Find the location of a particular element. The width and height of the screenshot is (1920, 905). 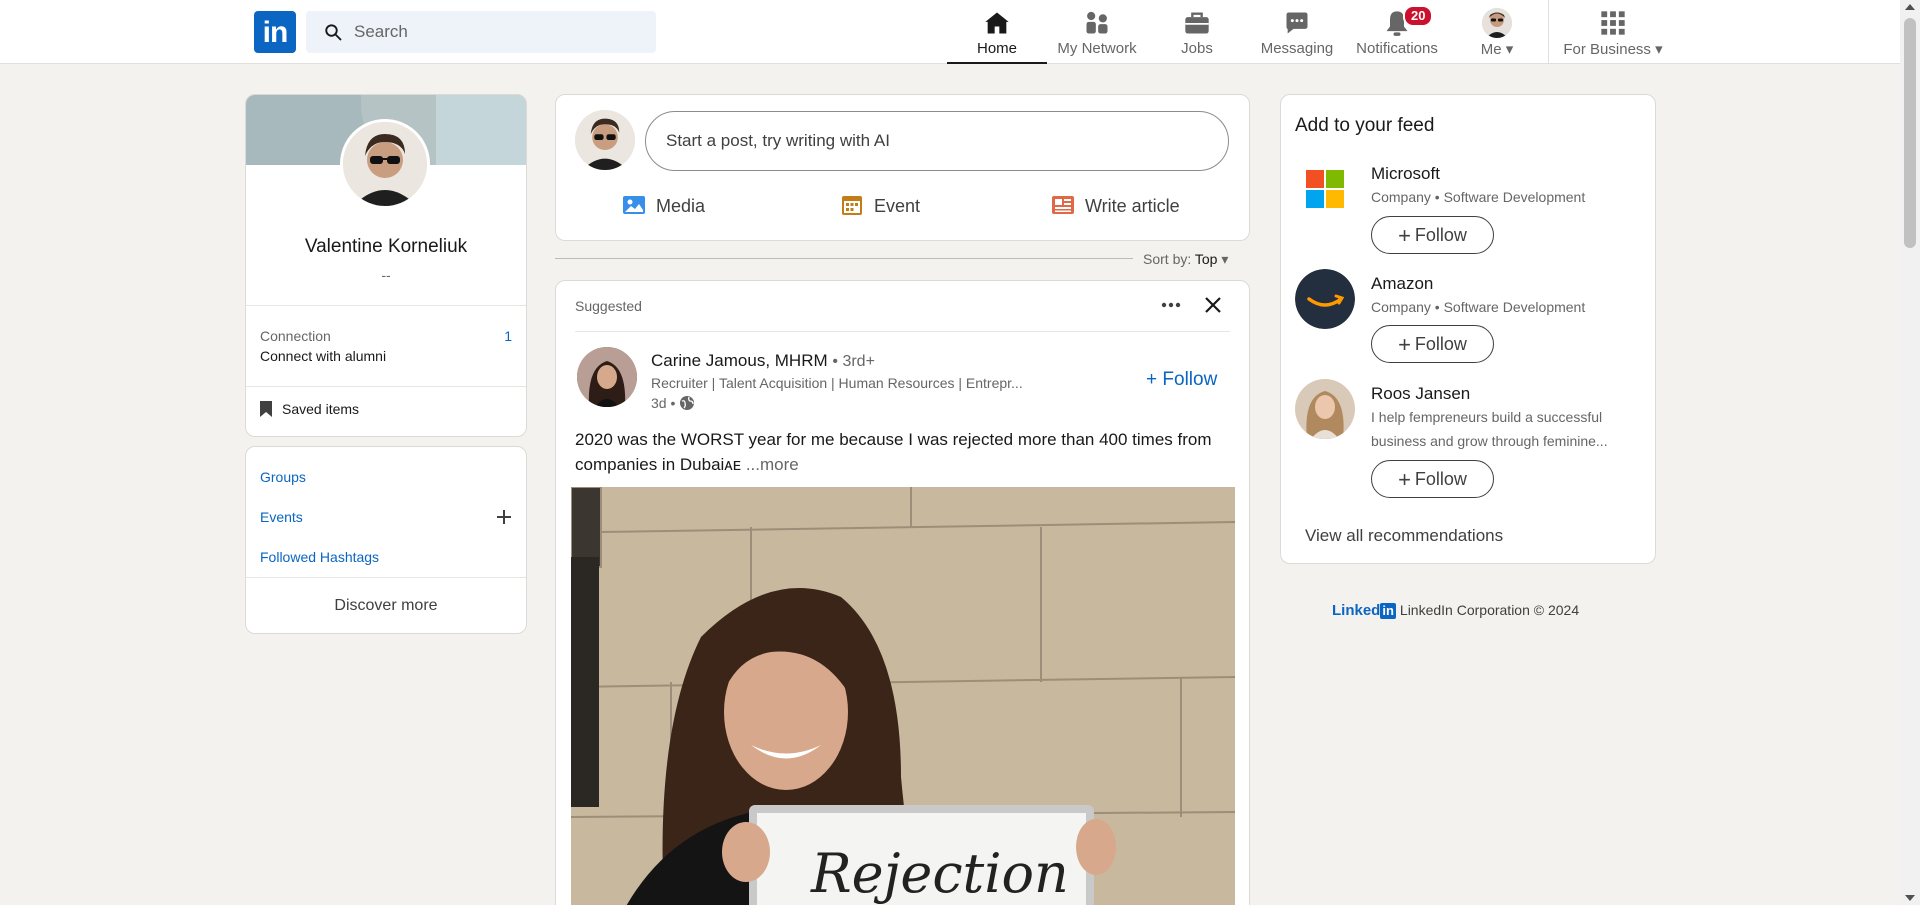

search-icon is located at coordinates (333, 32).